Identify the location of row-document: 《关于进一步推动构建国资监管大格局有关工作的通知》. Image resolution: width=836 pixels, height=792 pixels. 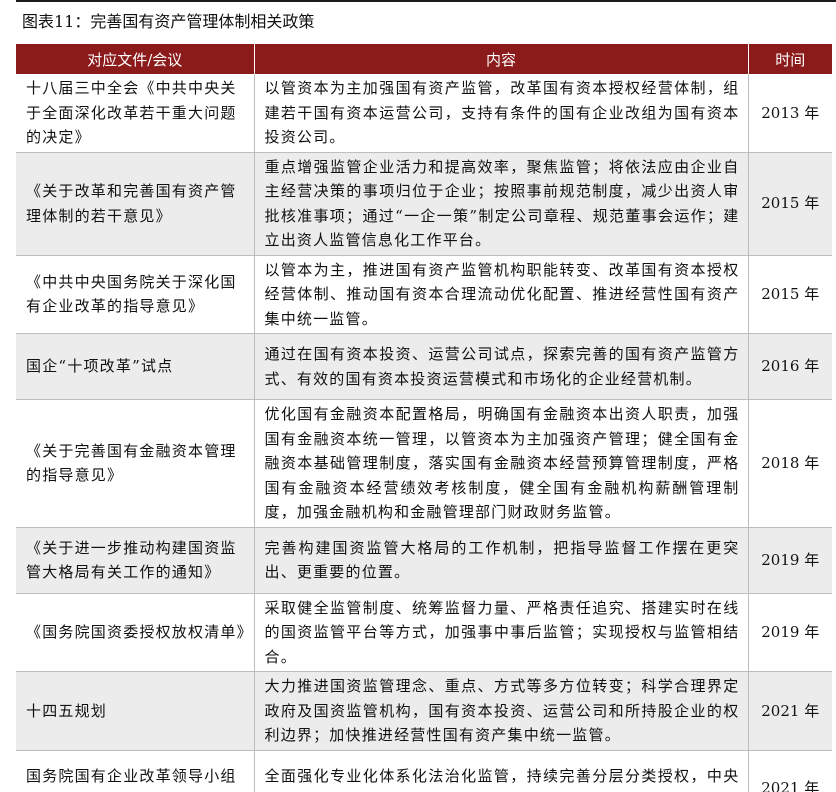
(135, 560).